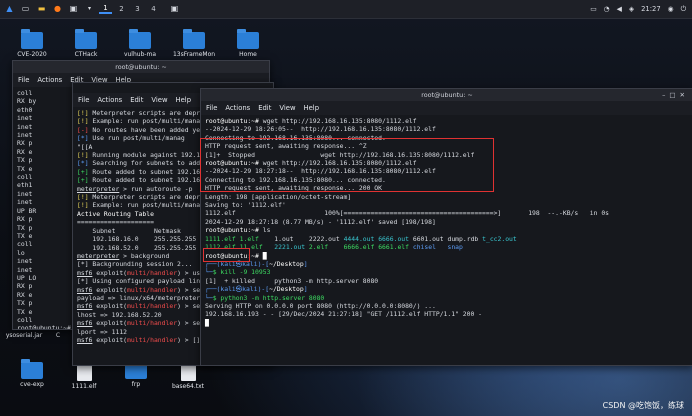 This screenshot has width=692, height=416. I want to click on file-entry: t_cc2.out, so click(499, 238).